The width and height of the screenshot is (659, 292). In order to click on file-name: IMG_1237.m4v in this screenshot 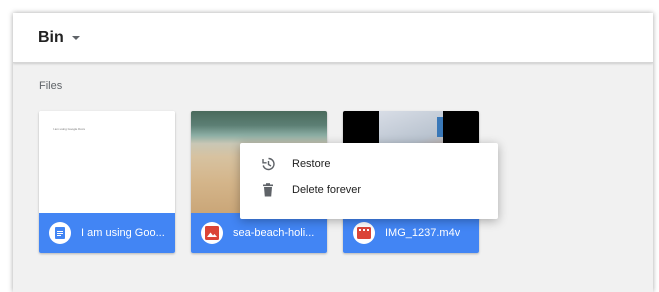, I will do `click(423, 233)`.